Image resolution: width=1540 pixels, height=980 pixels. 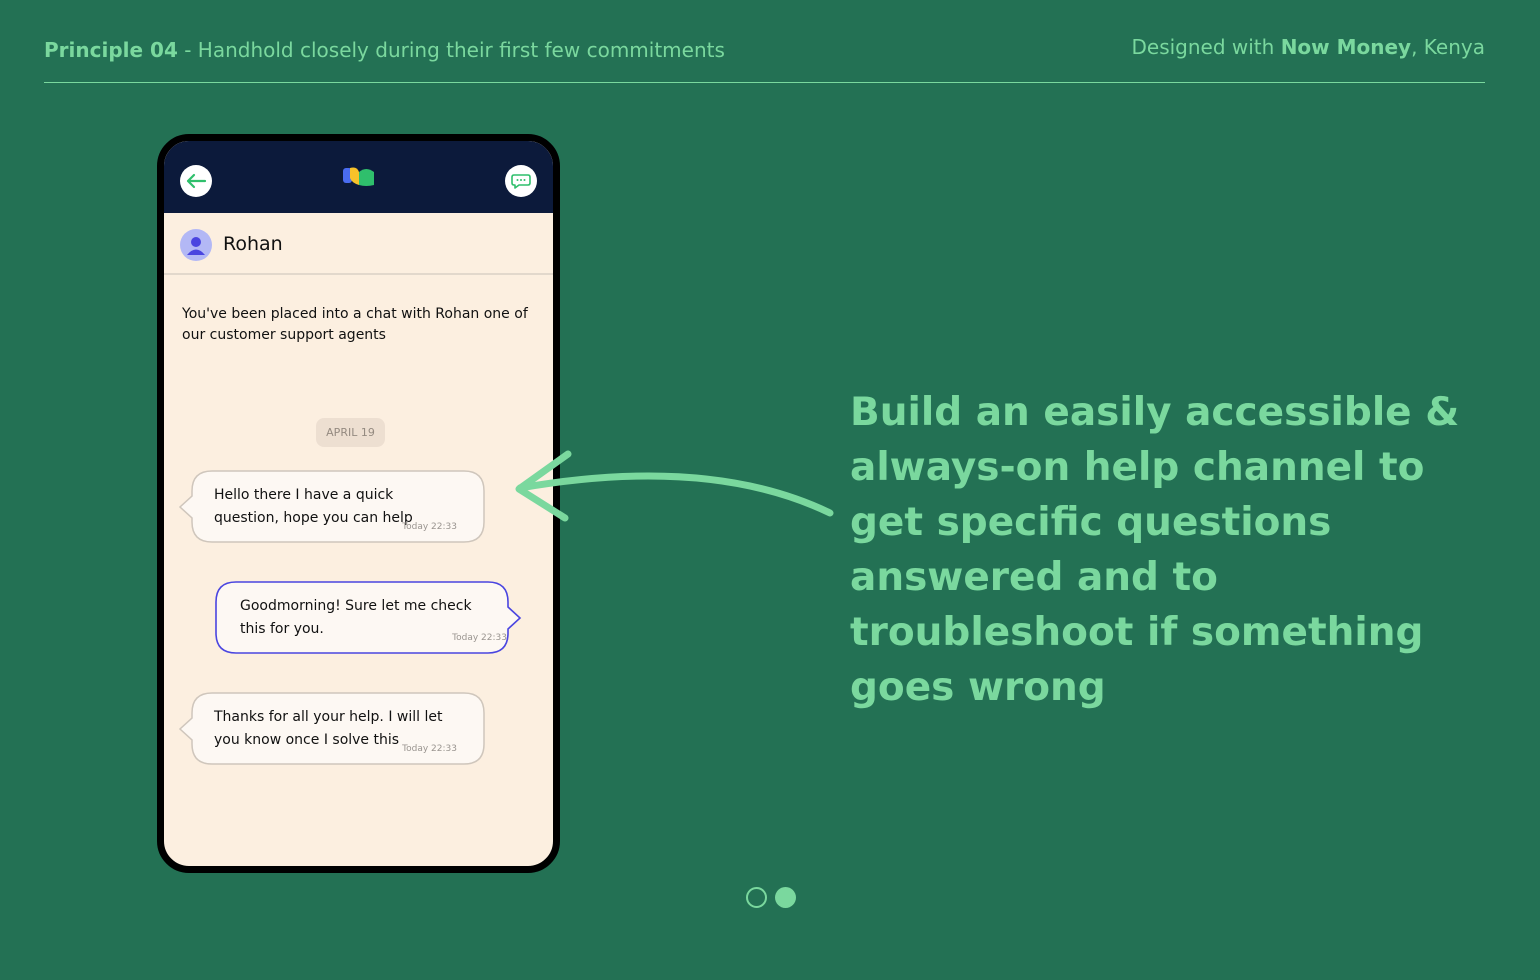 I want to click on app-header, so click(x=358, y=177).